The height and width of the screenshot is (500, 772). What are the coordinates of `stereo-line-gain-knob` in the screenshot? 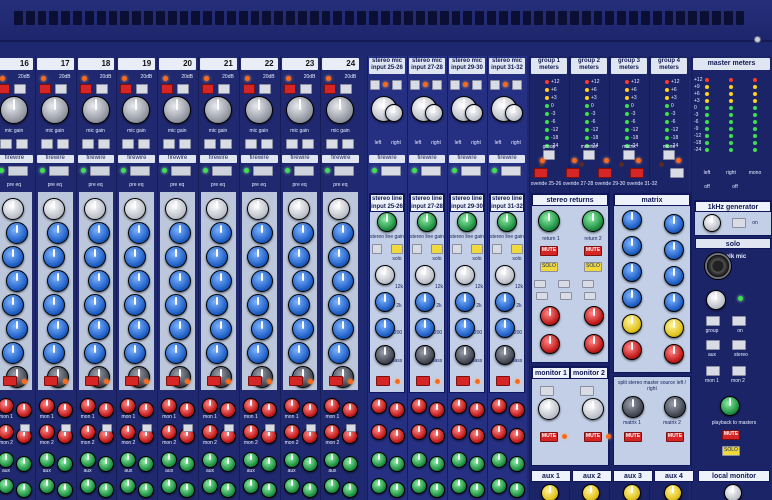 It's located at (387, 222).